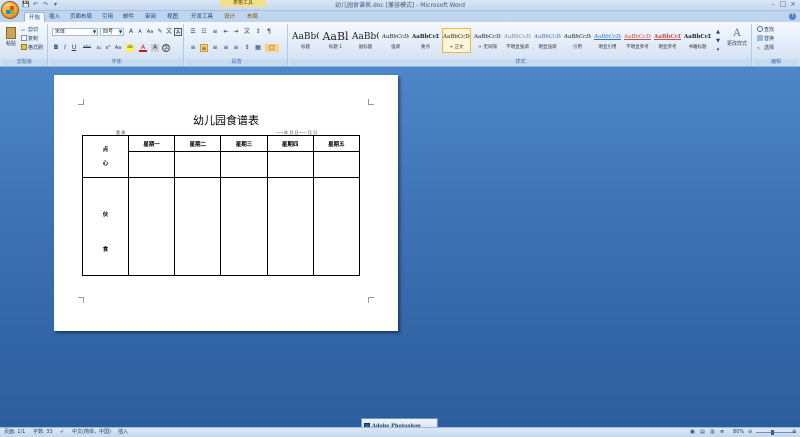  I want to click on style-heading-1: AaBl 标题 1, so click(335, 40).